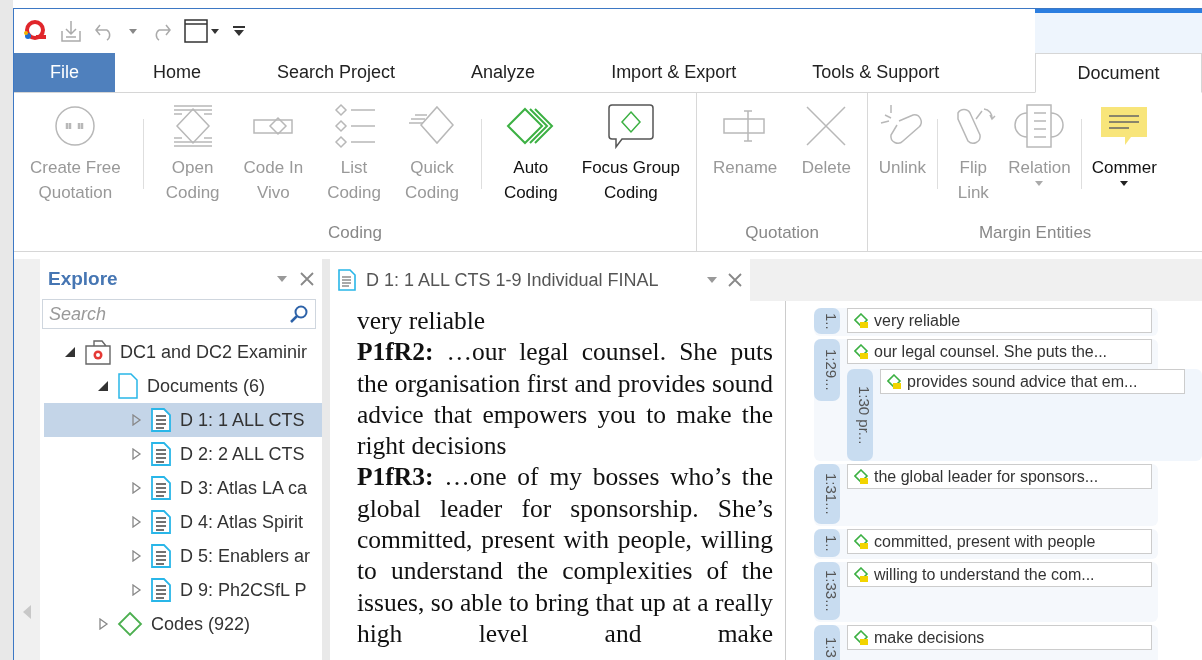  Describe the element at coordinates (128, 386) in the screenshot. I see `folder-document-icon` at that location.